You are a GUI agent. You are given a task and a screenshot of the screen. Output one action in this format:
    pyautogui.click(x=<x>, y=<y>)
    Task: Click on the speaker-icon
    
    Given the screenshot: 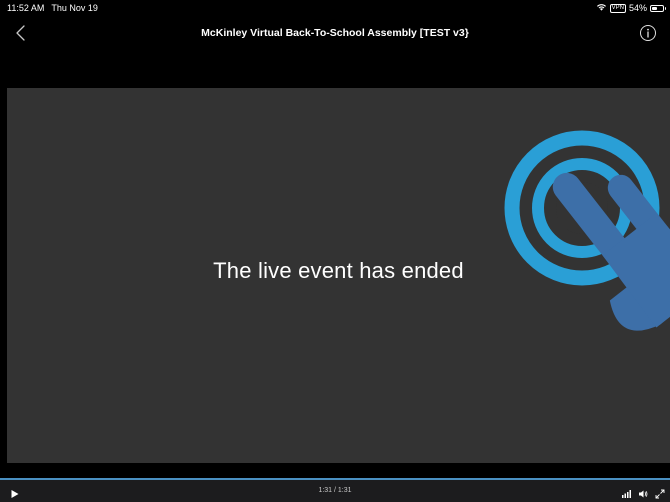 What is the action you would take?
    pyautogui.click(x=643, y=494)
    